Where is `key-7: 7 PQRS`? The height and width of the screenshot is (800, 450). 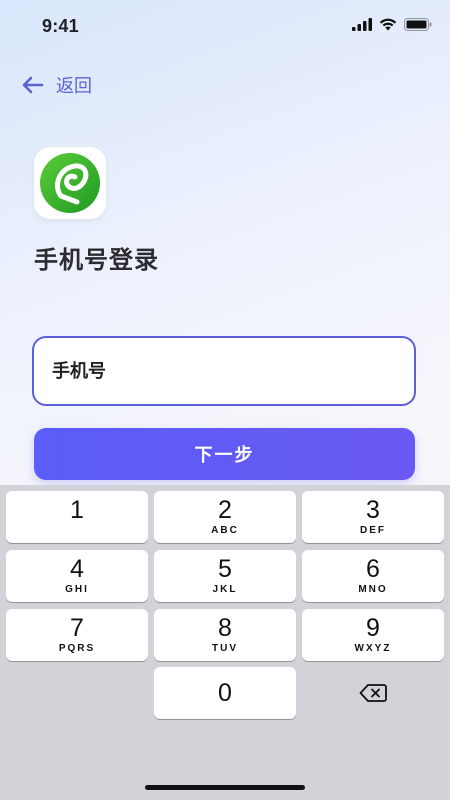
key-7: 7 PQRS is located at coordinates (77, 635).